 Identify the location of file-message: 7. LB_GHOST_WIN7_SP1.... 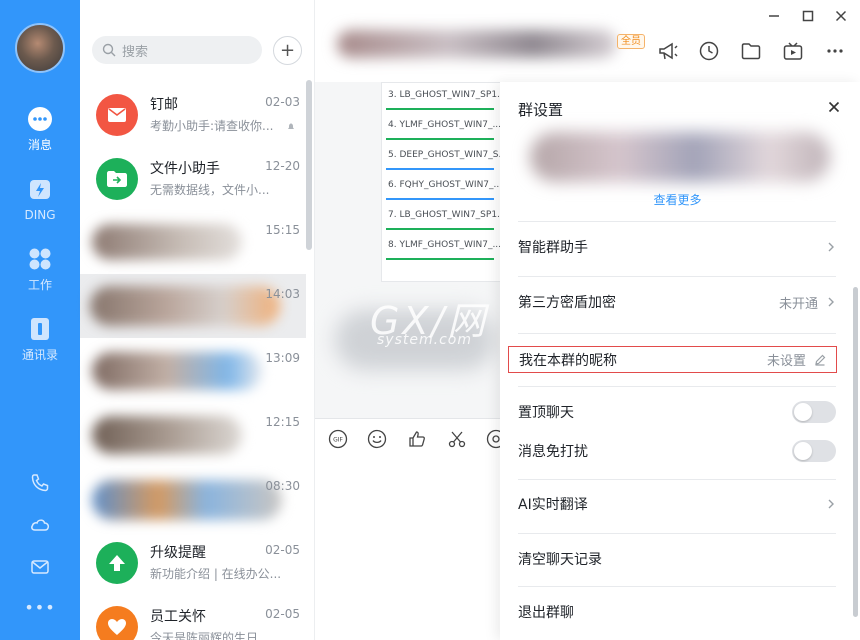
(441, 218).